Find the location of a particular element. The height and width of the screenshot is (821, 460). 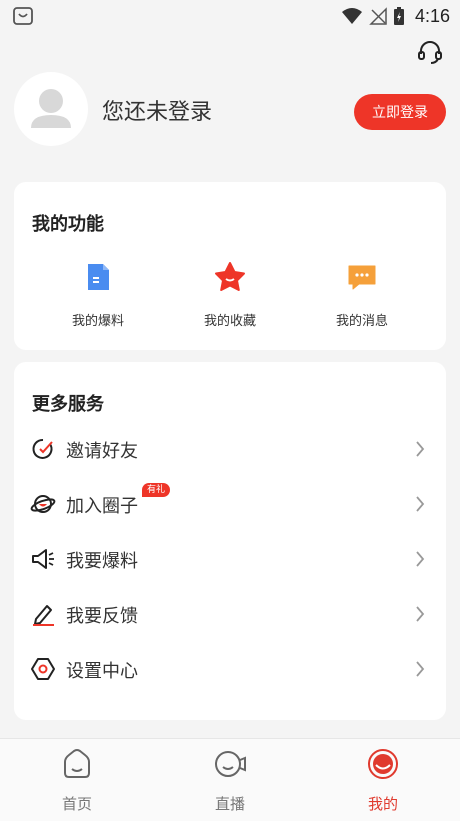

avatar is located at coordinates (51, 109).